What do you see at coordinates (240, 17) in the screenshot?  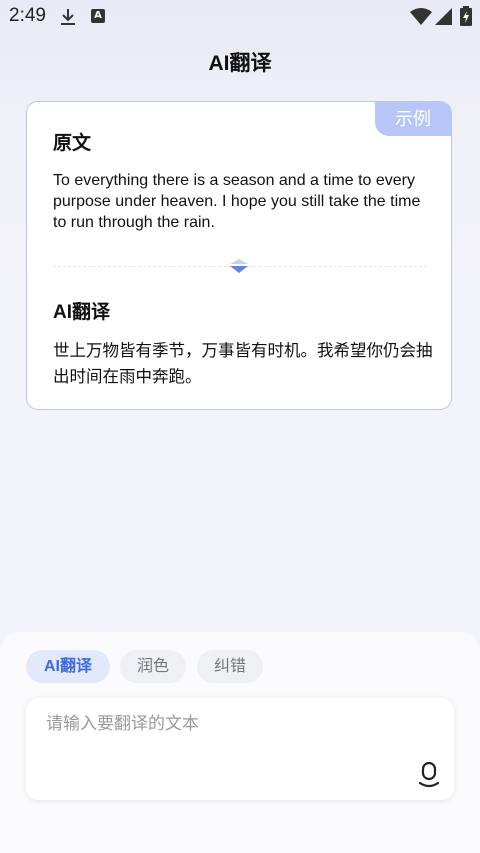 I see `status-bar: 2:49 A` at bounding box center [240, 17].